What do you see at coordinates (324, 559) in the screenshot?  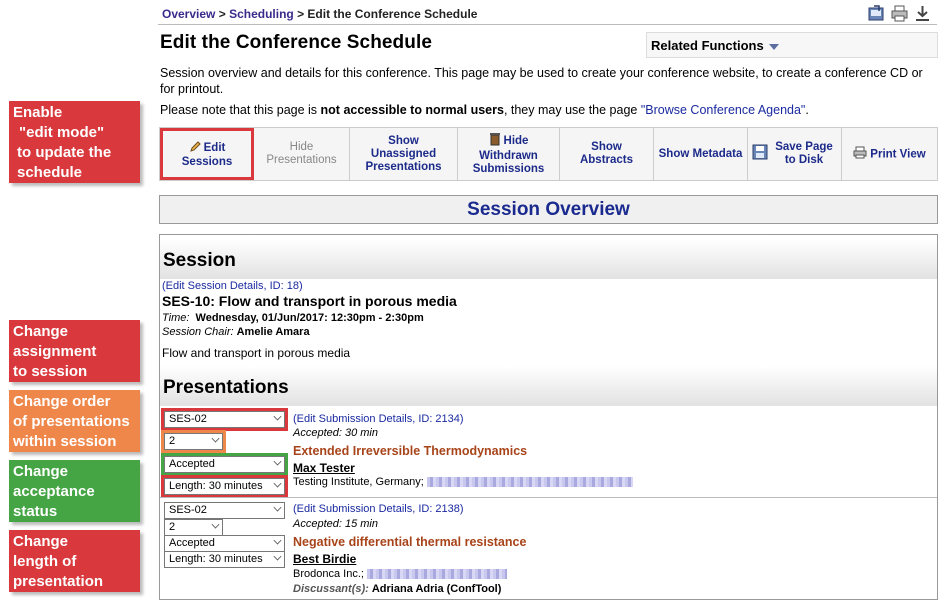 I see `author-name: Best Birdie` at bounding box center [324, 559].